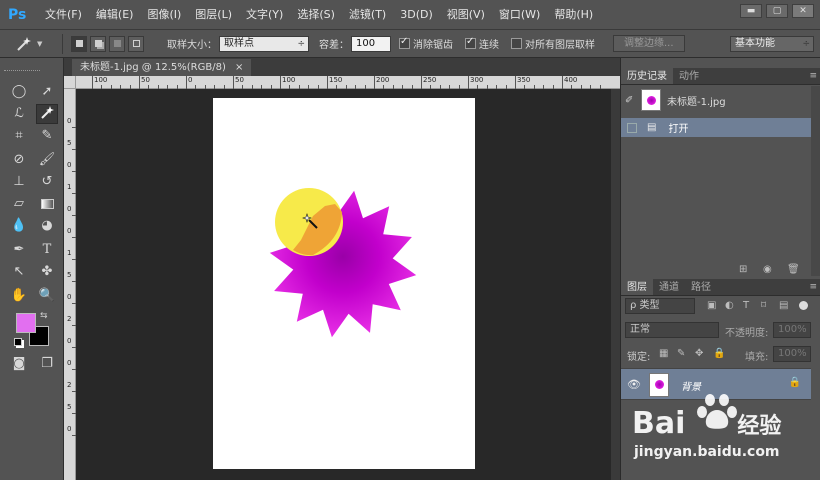 The image size is (820, 480). Describe the element at coordinates (772, 43) in the screenshot. I see `workspace-select: 基本功能` at that location.